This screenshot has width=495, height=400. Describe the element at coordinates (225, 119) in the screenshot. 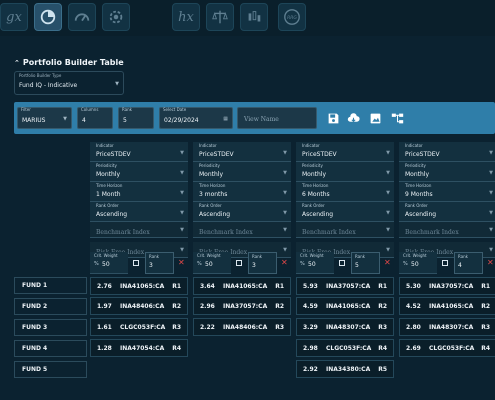

I see `calendar-icon: ▦` at that location.